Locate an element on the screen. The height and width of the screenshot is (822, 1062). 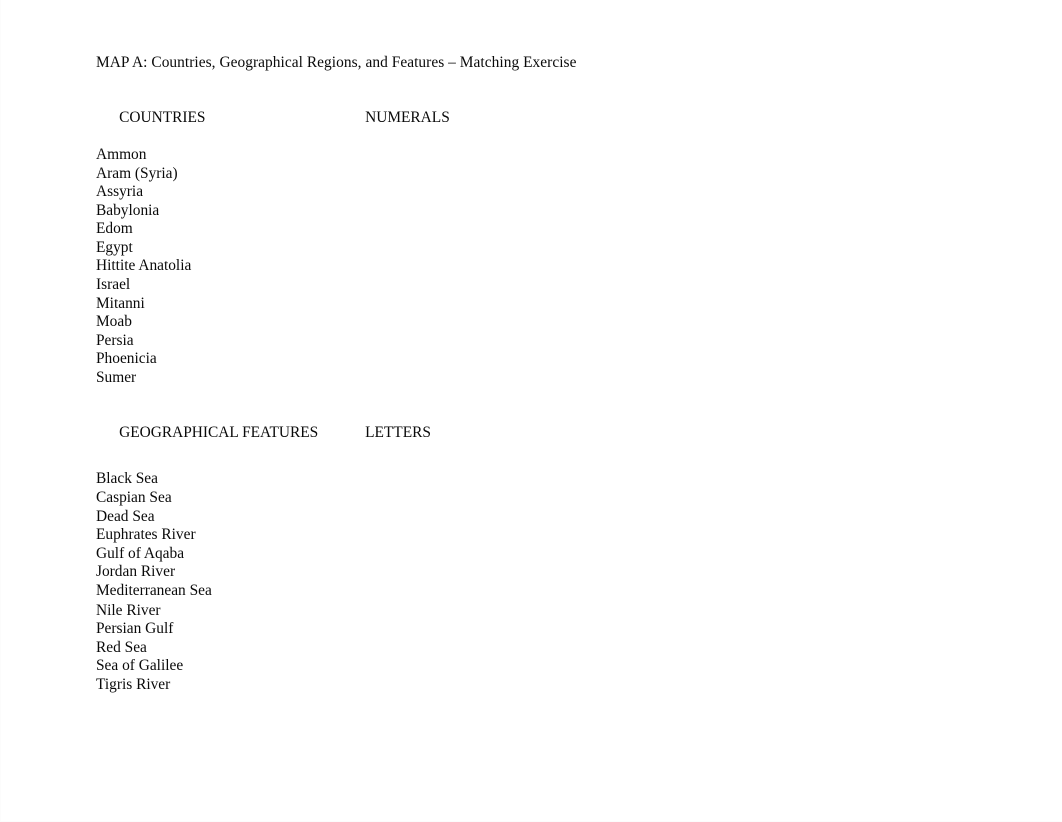
list-item: Jordan River is located at coordinates (136, 572).